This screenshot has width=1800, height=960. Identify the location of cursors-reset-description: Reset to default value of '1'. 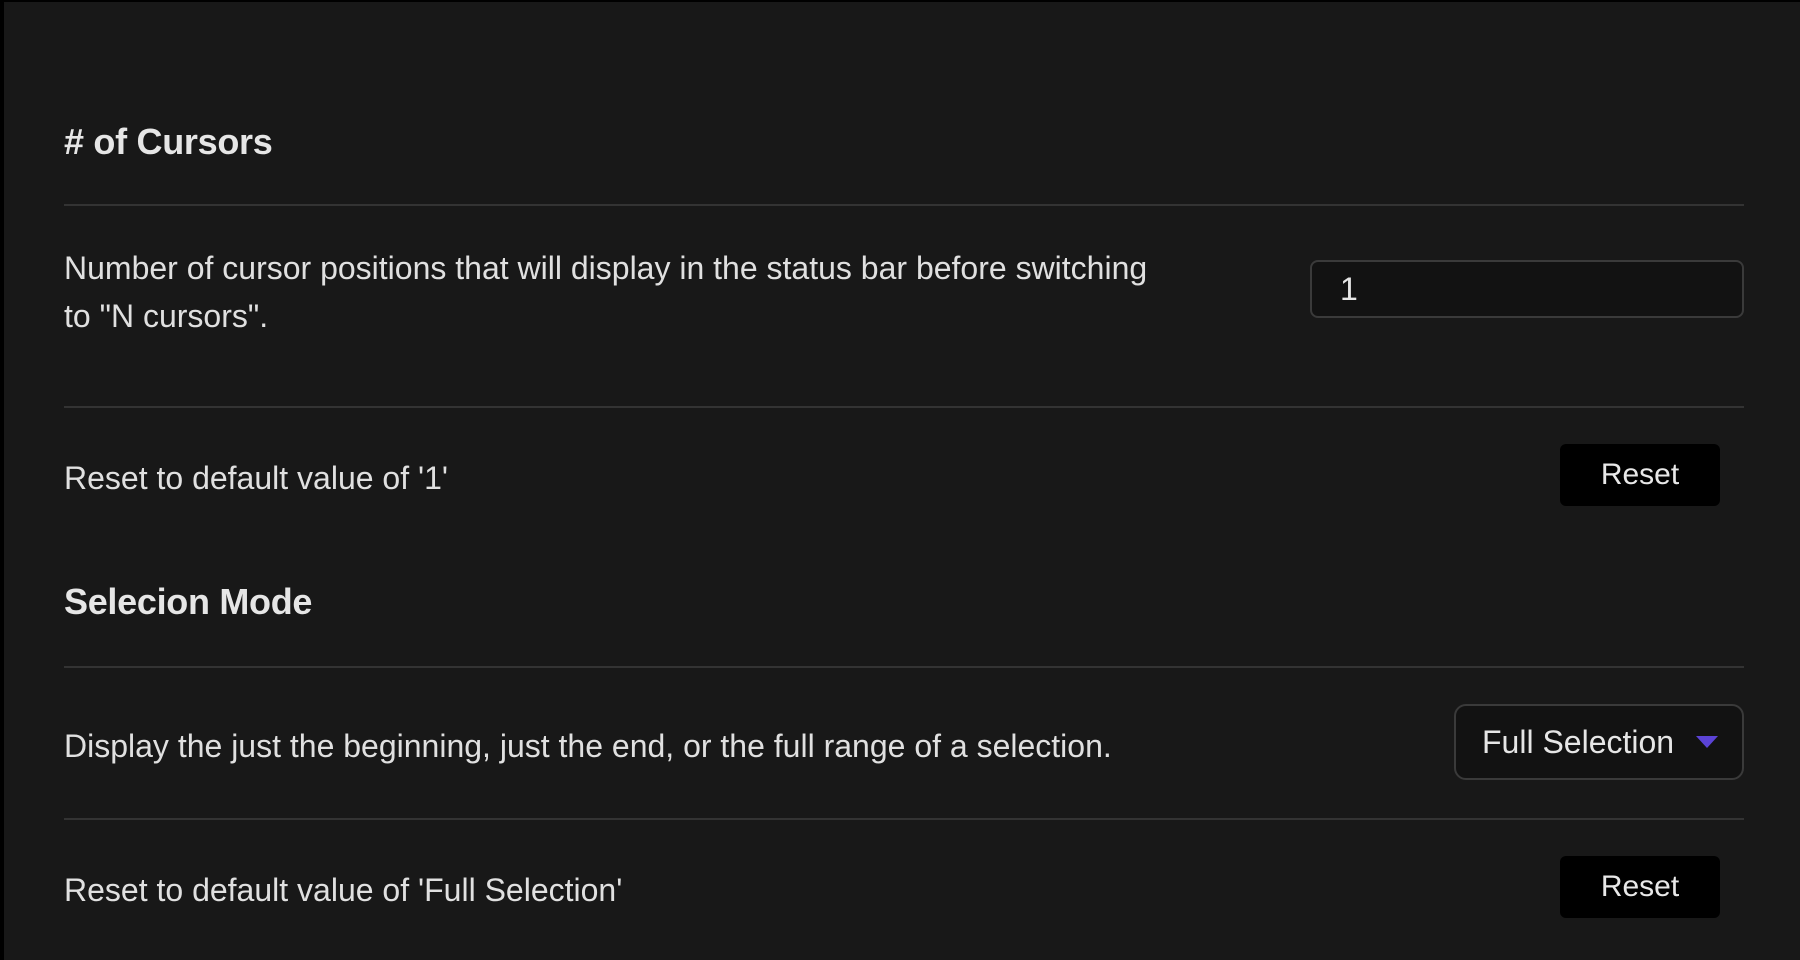
(256, 478).